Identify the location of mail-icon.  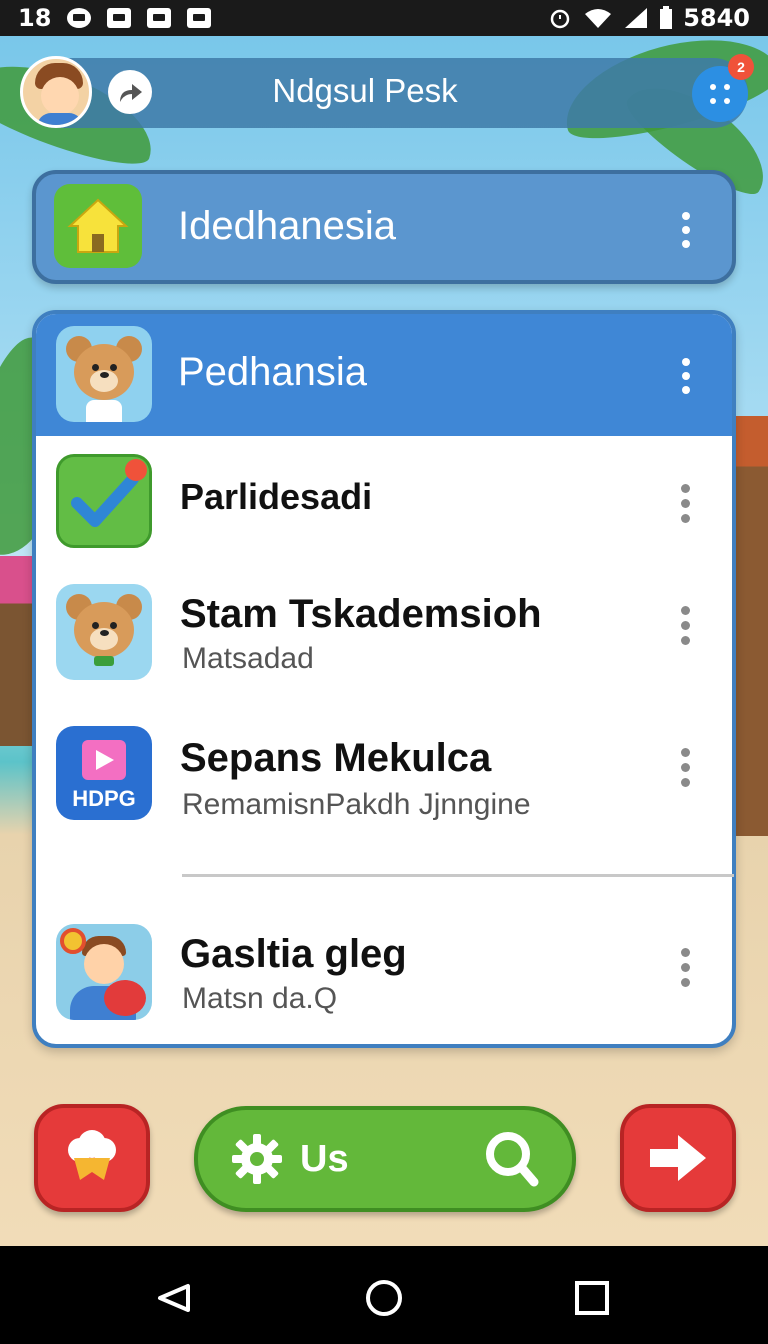
(119, 18).